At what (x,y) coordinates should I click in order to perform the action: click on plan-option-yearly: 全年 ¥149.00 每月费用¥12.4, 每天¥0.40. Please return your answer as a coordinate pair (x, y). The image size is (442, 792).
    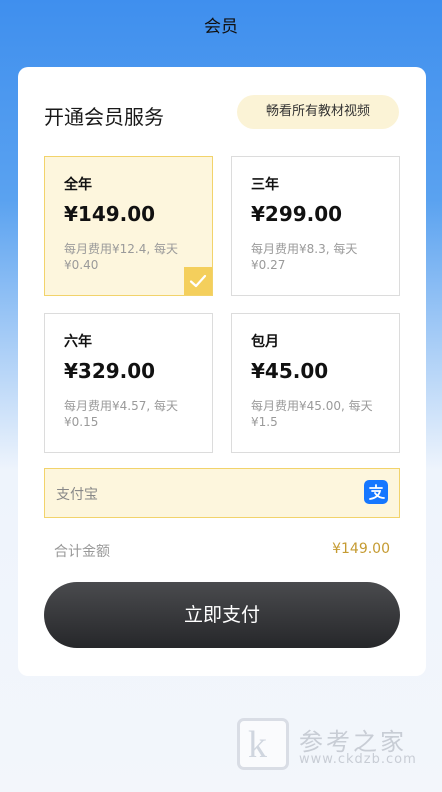
    Looking at the image, I should click on (128, 226).